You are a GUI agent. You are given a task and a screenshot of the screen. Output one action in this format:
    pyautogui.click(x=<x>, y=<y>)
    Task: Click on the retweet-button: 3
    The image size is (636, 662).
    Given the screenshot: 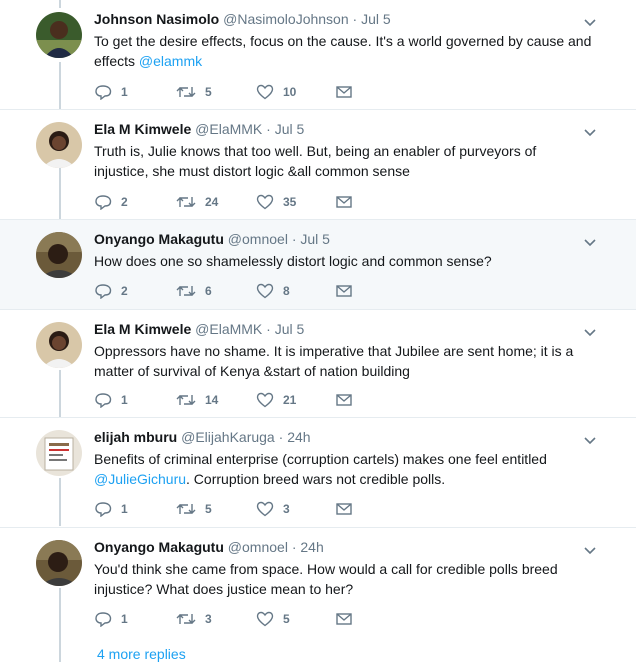 What is the action you would take?
    pyautogui.click(x=194, y=619)
    